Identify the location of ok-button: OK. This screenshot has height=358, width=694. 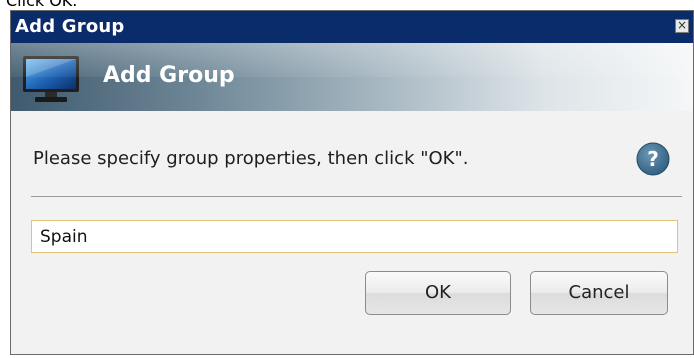
(438, 293).